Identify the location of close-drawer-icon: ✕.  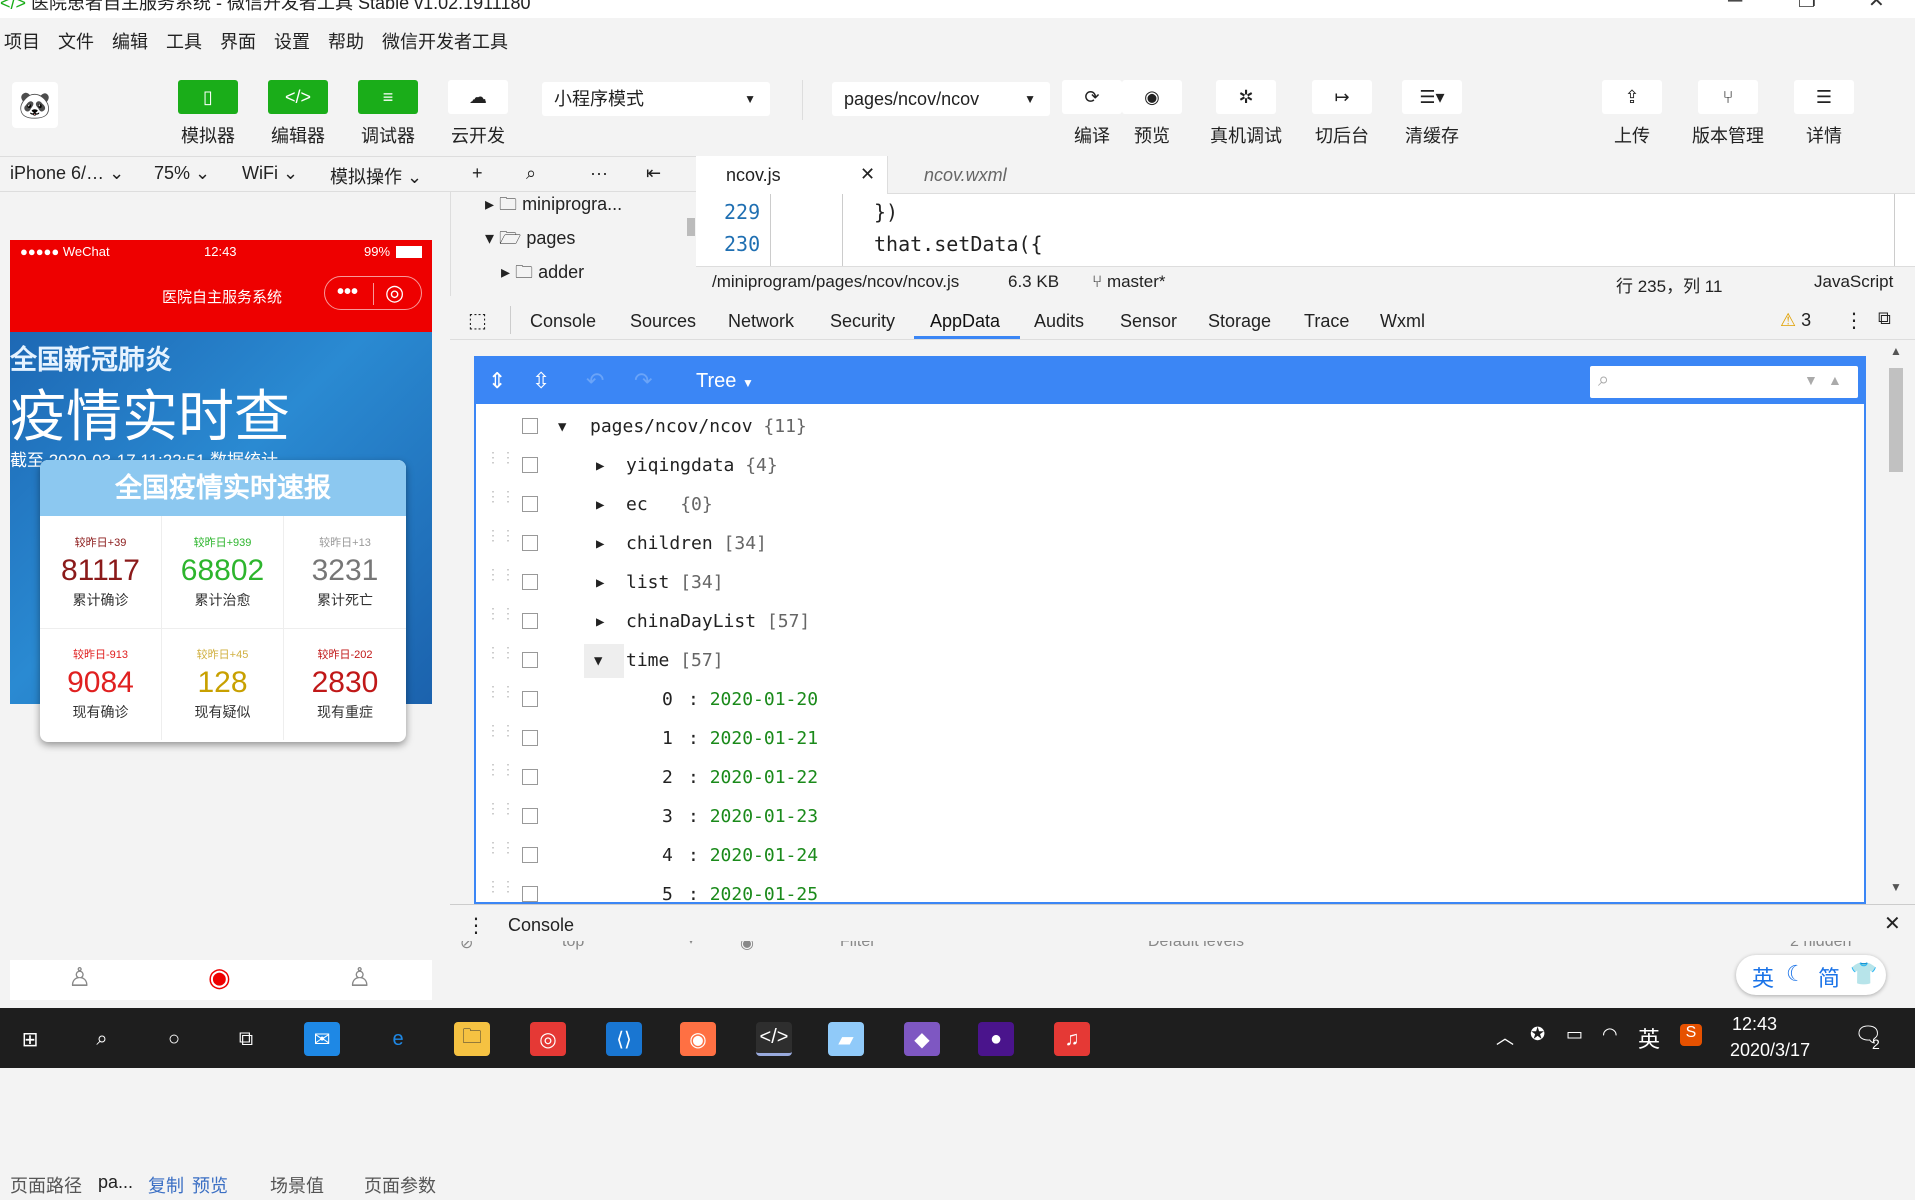
(1892, 923).